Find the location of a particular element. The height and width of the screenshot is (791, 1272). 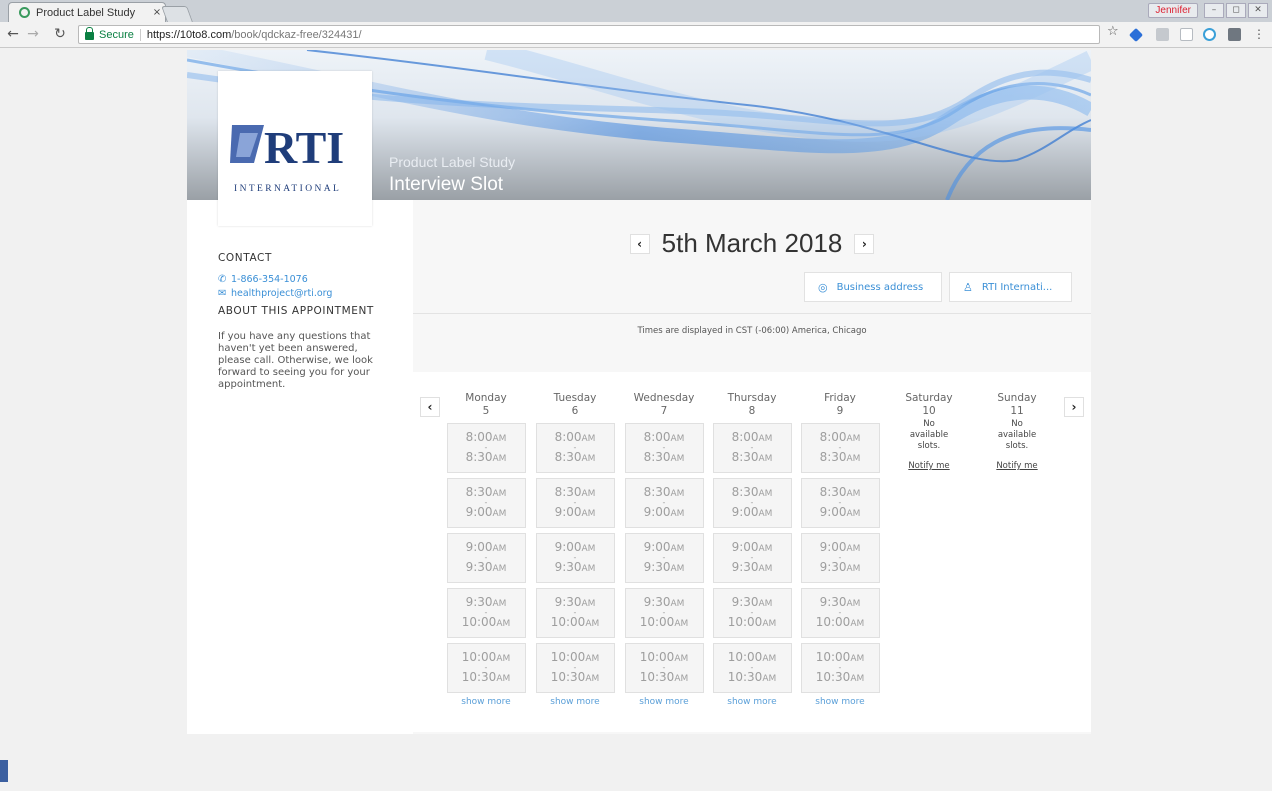

chevron-right-icon: › is located at coordinates (1074, 407).